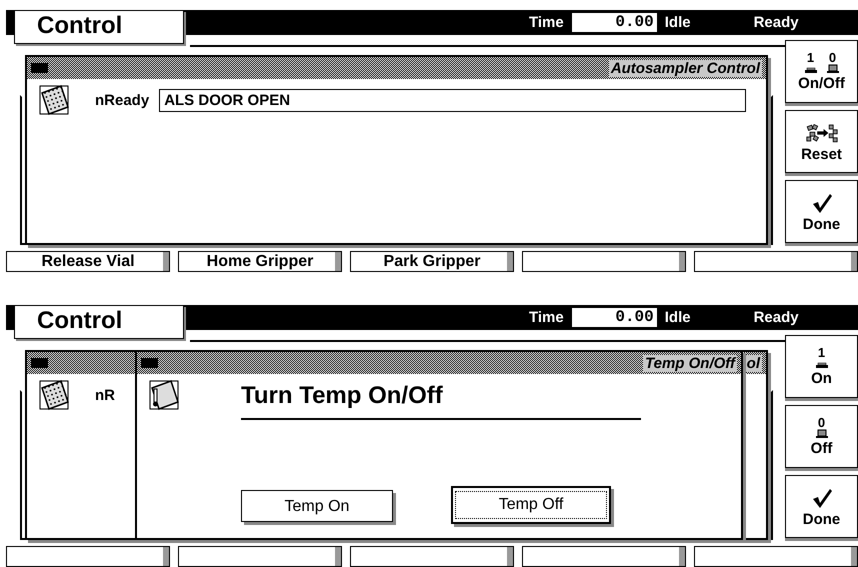 Image resolution: width=858 pixels, height=567 pixels. What do you see at coordinates (260, 261) in the screenshot?
I see `softkey-button: Home Gripper` at bounding box center [260, 261].